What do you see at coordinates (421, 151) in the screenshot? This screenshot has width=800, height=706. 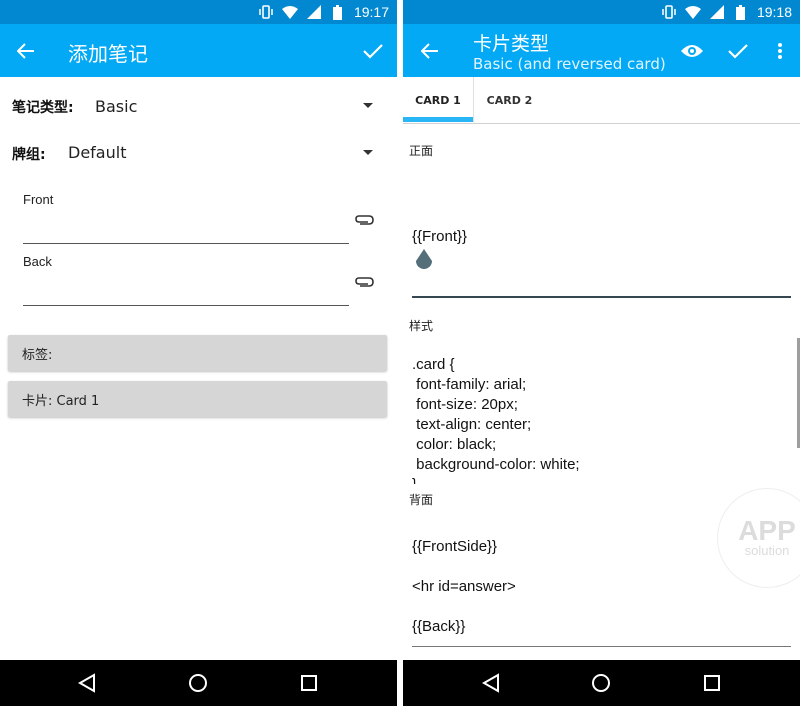 I see `front-template-label: 正面` at bounding box center [421, 151].